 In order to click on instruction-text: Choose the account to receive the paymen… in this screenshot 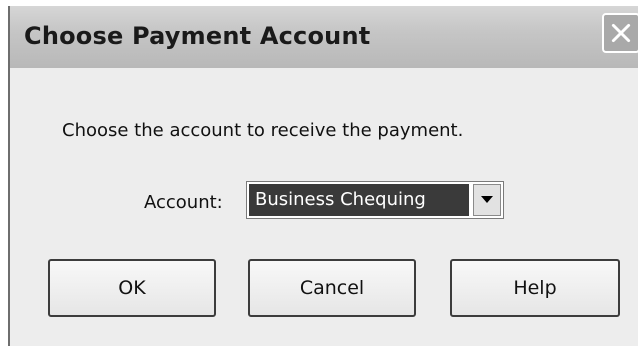, I will do `click(263, 130)`.